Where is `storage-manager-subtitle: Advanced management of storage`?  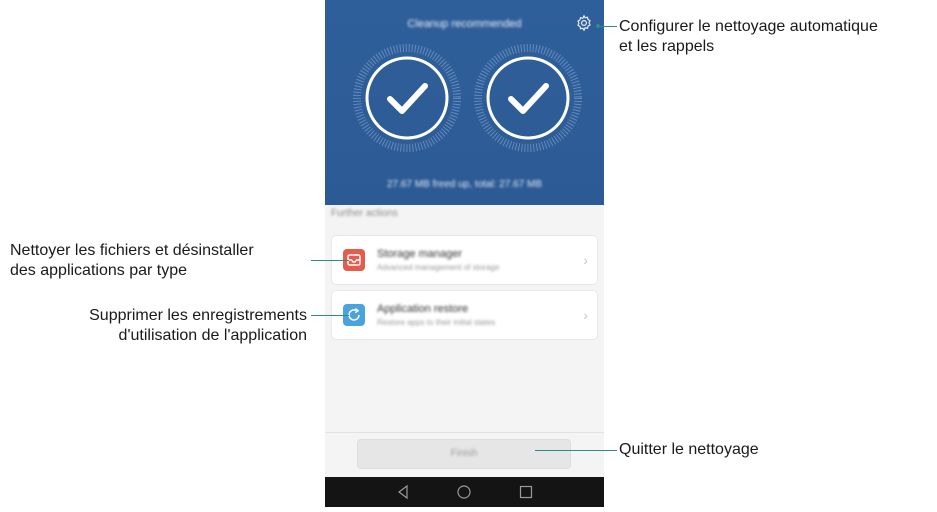
storage-manager-subtitle: Advanced management of storage is located at coordinates (438, 267).